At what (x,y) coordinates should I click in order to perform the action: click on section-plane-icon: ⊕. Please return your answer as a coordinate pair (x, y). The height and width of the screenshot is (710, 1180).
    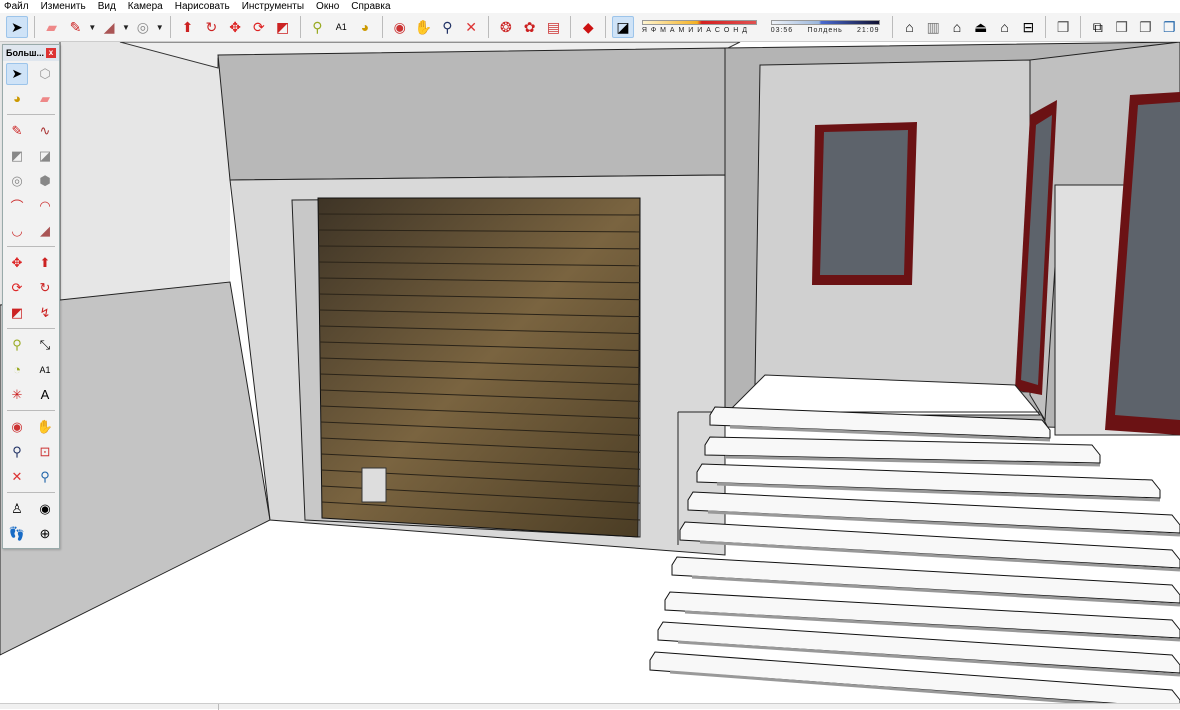
    Looking at the image, I should click on (45, 534).